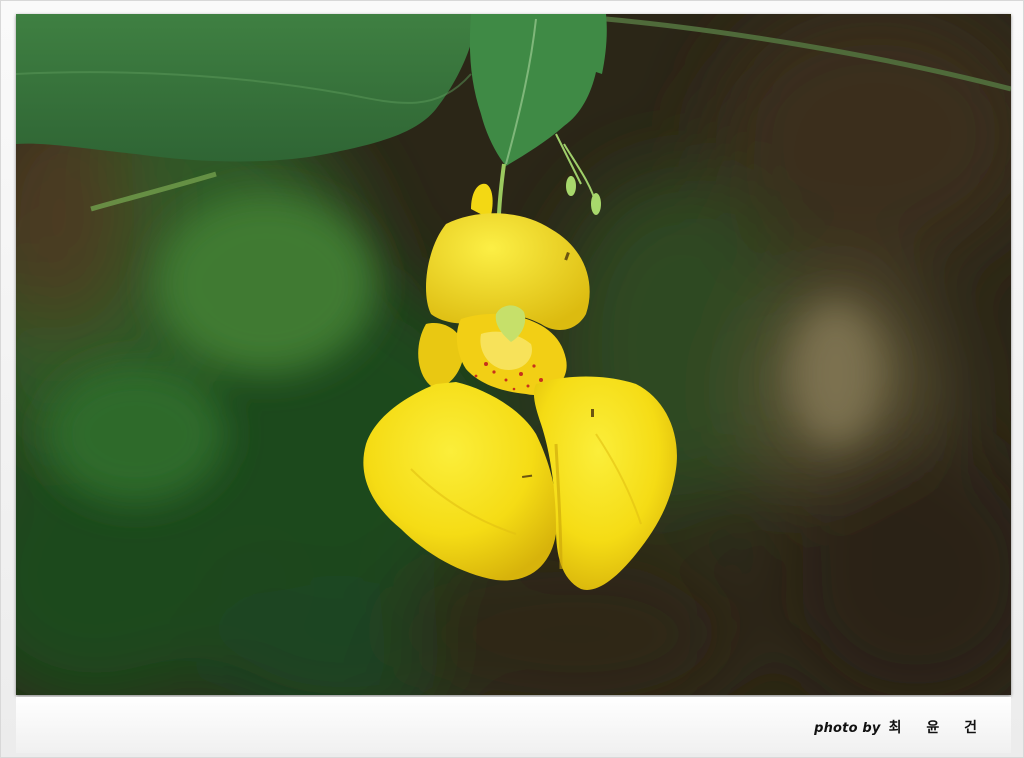  Describe the element at coordinates (937, 728) in the screenshot. I see `credit-name: 최 윤 건` at that location.